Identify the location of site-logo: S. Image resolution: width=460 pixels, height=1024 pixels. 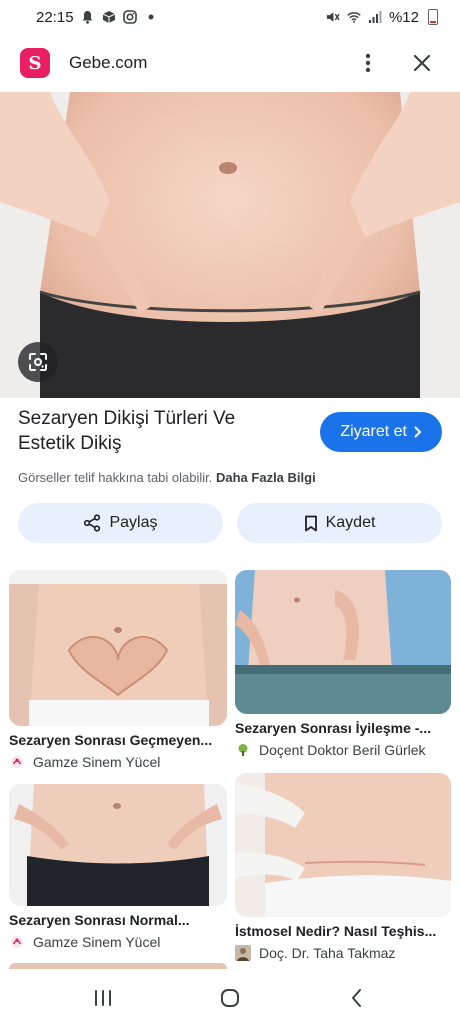
(35, 63).